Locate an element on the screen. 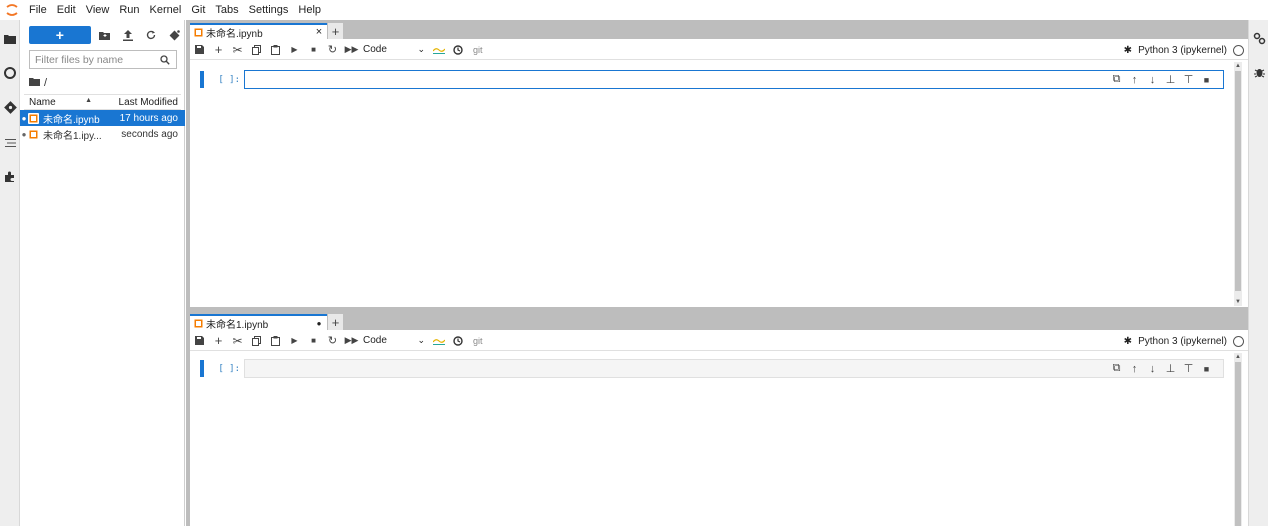 This screenshot has height=526, width=1268. table-of-contents-icon is located at coordinates (10, 143).